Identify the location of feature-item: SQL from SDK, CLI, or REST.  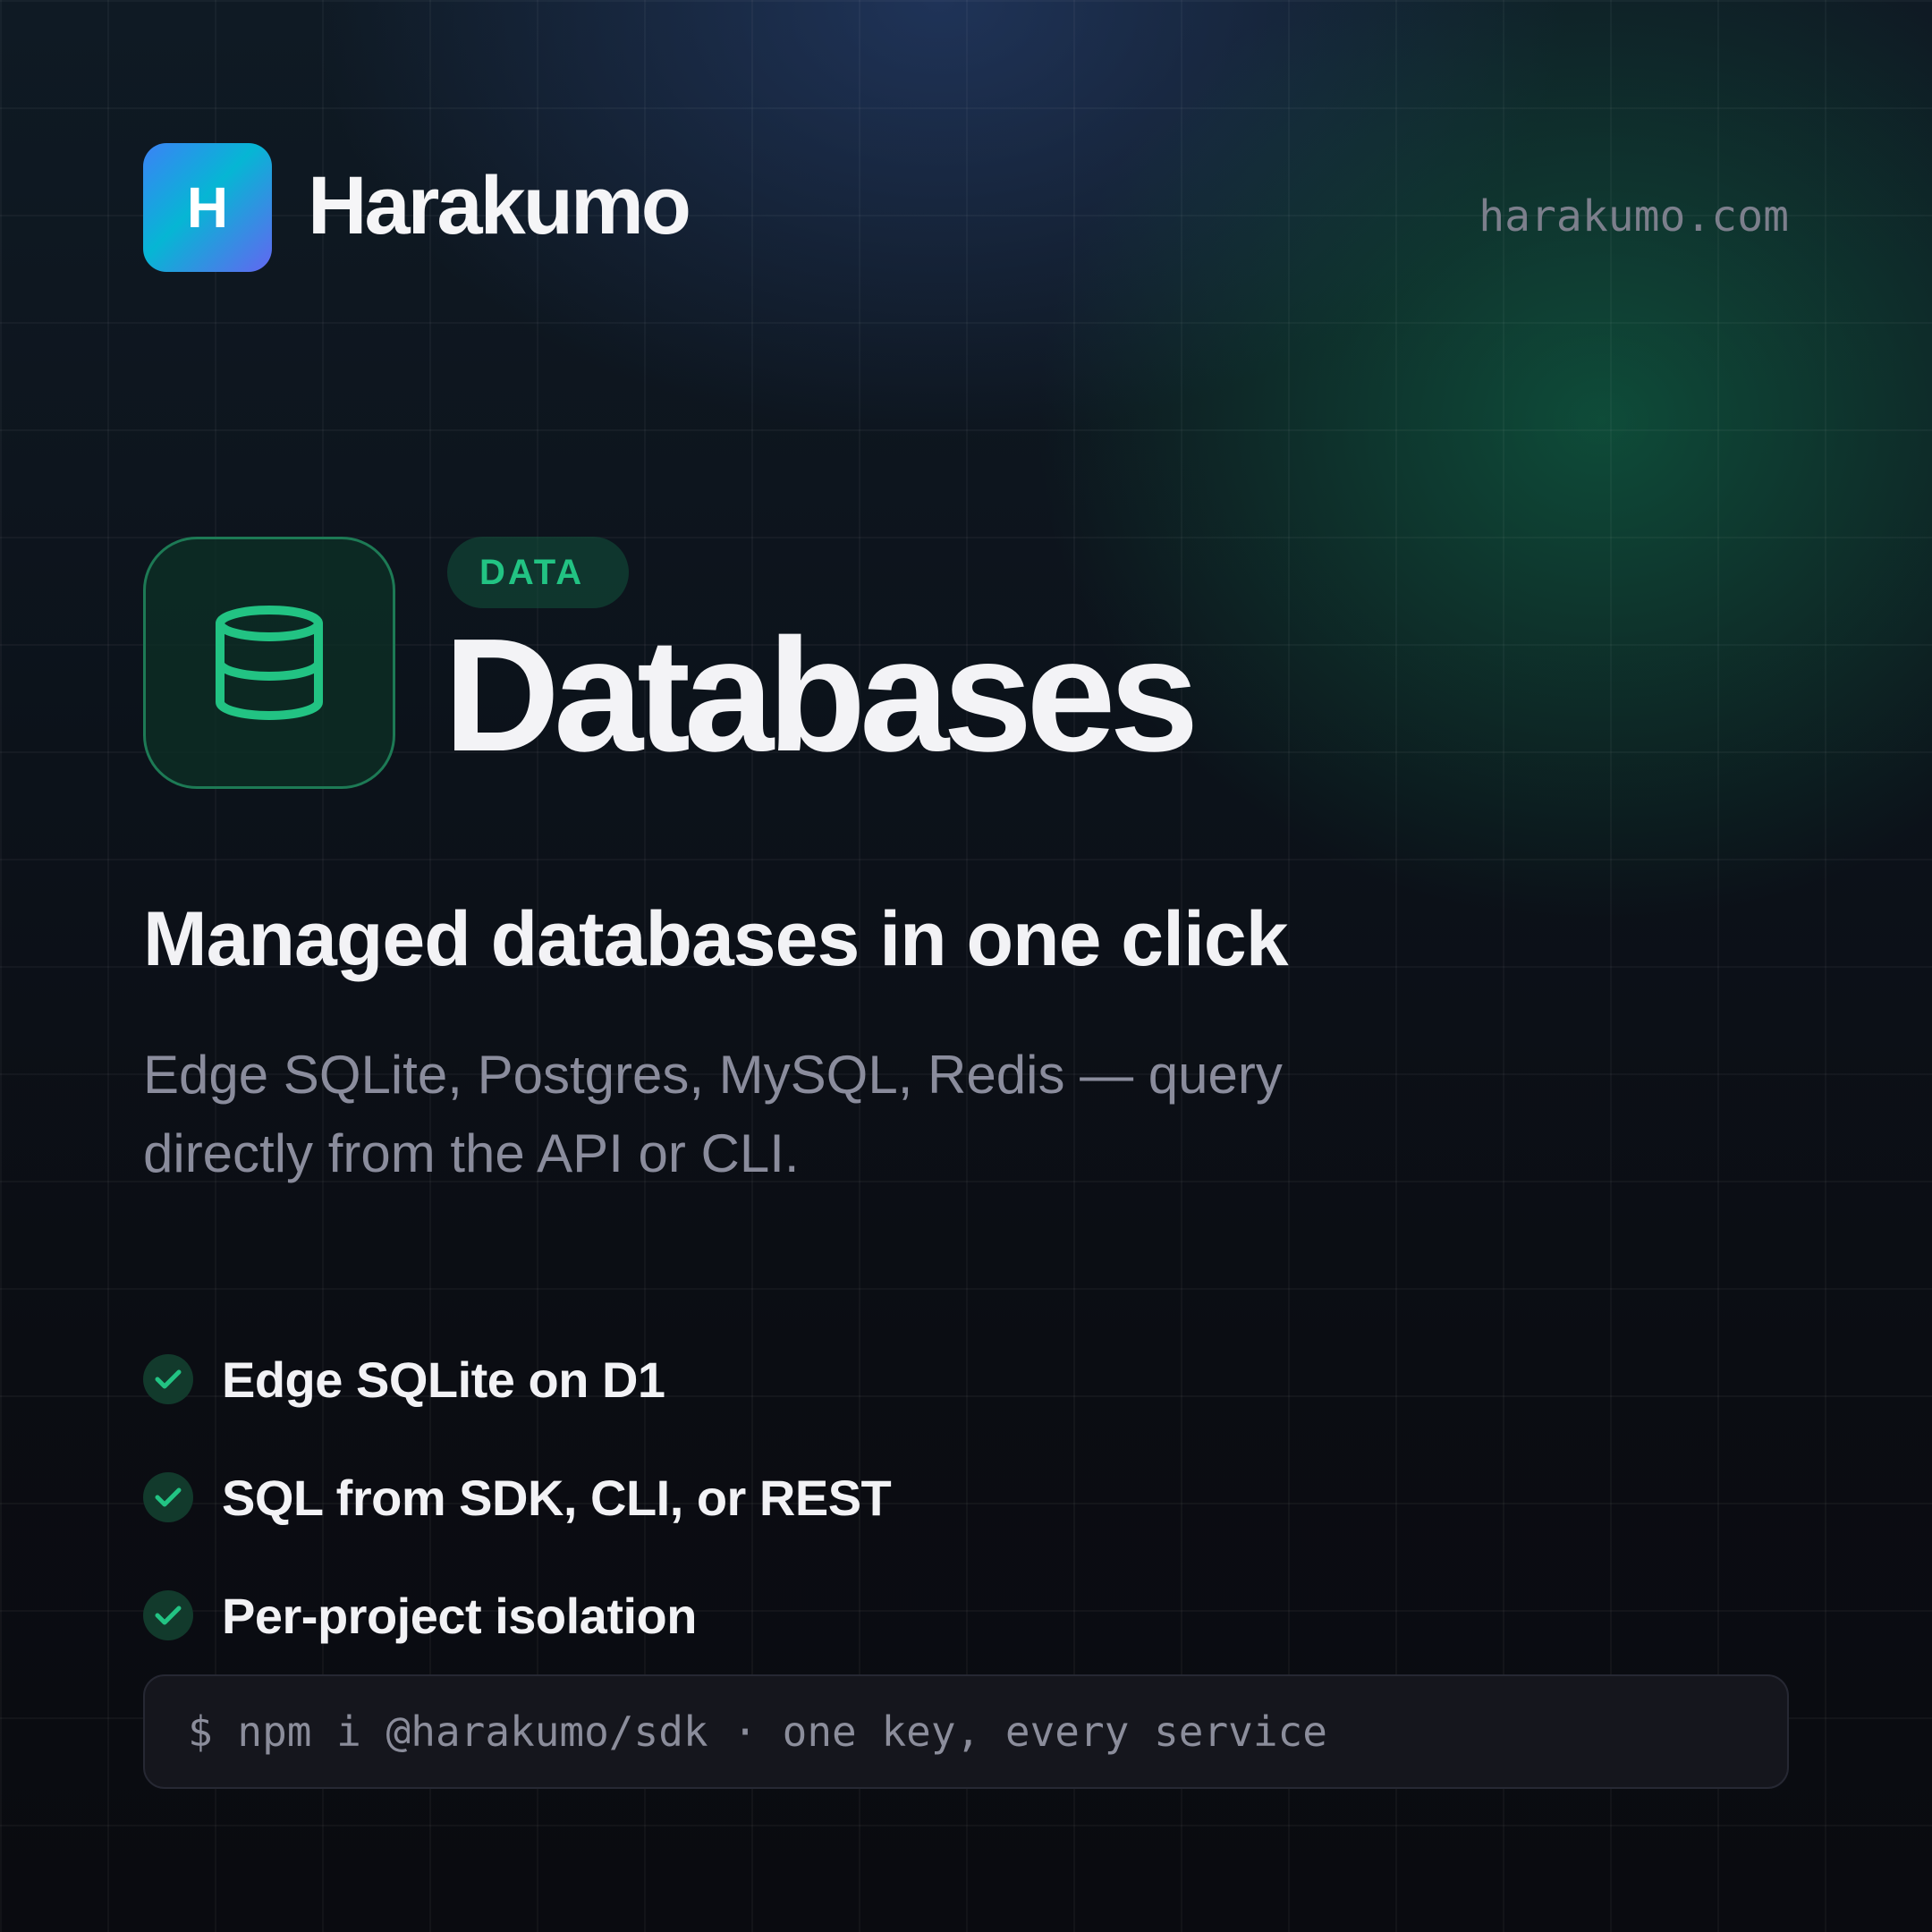
(517, 1497).